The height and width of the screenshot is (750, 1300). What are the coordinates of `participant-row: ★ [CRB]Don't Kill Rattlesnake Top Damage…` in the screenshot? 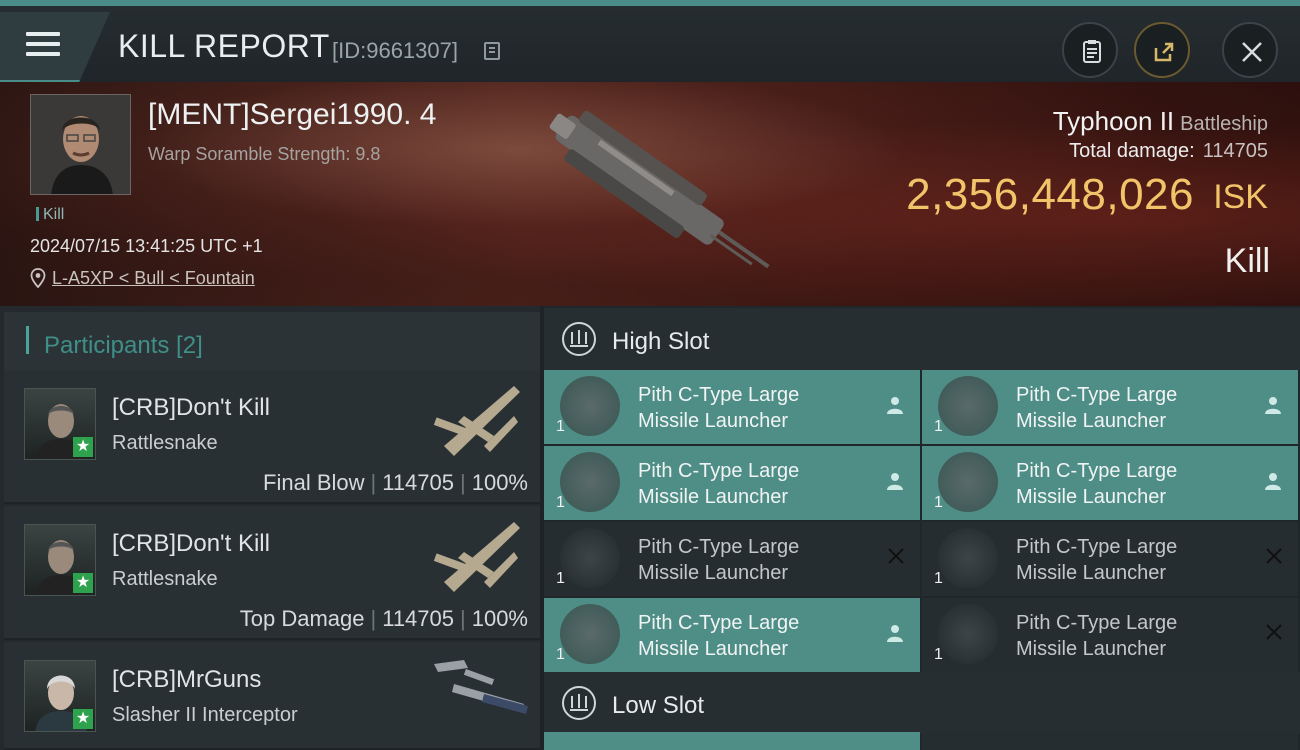 It's located at (272, 573).